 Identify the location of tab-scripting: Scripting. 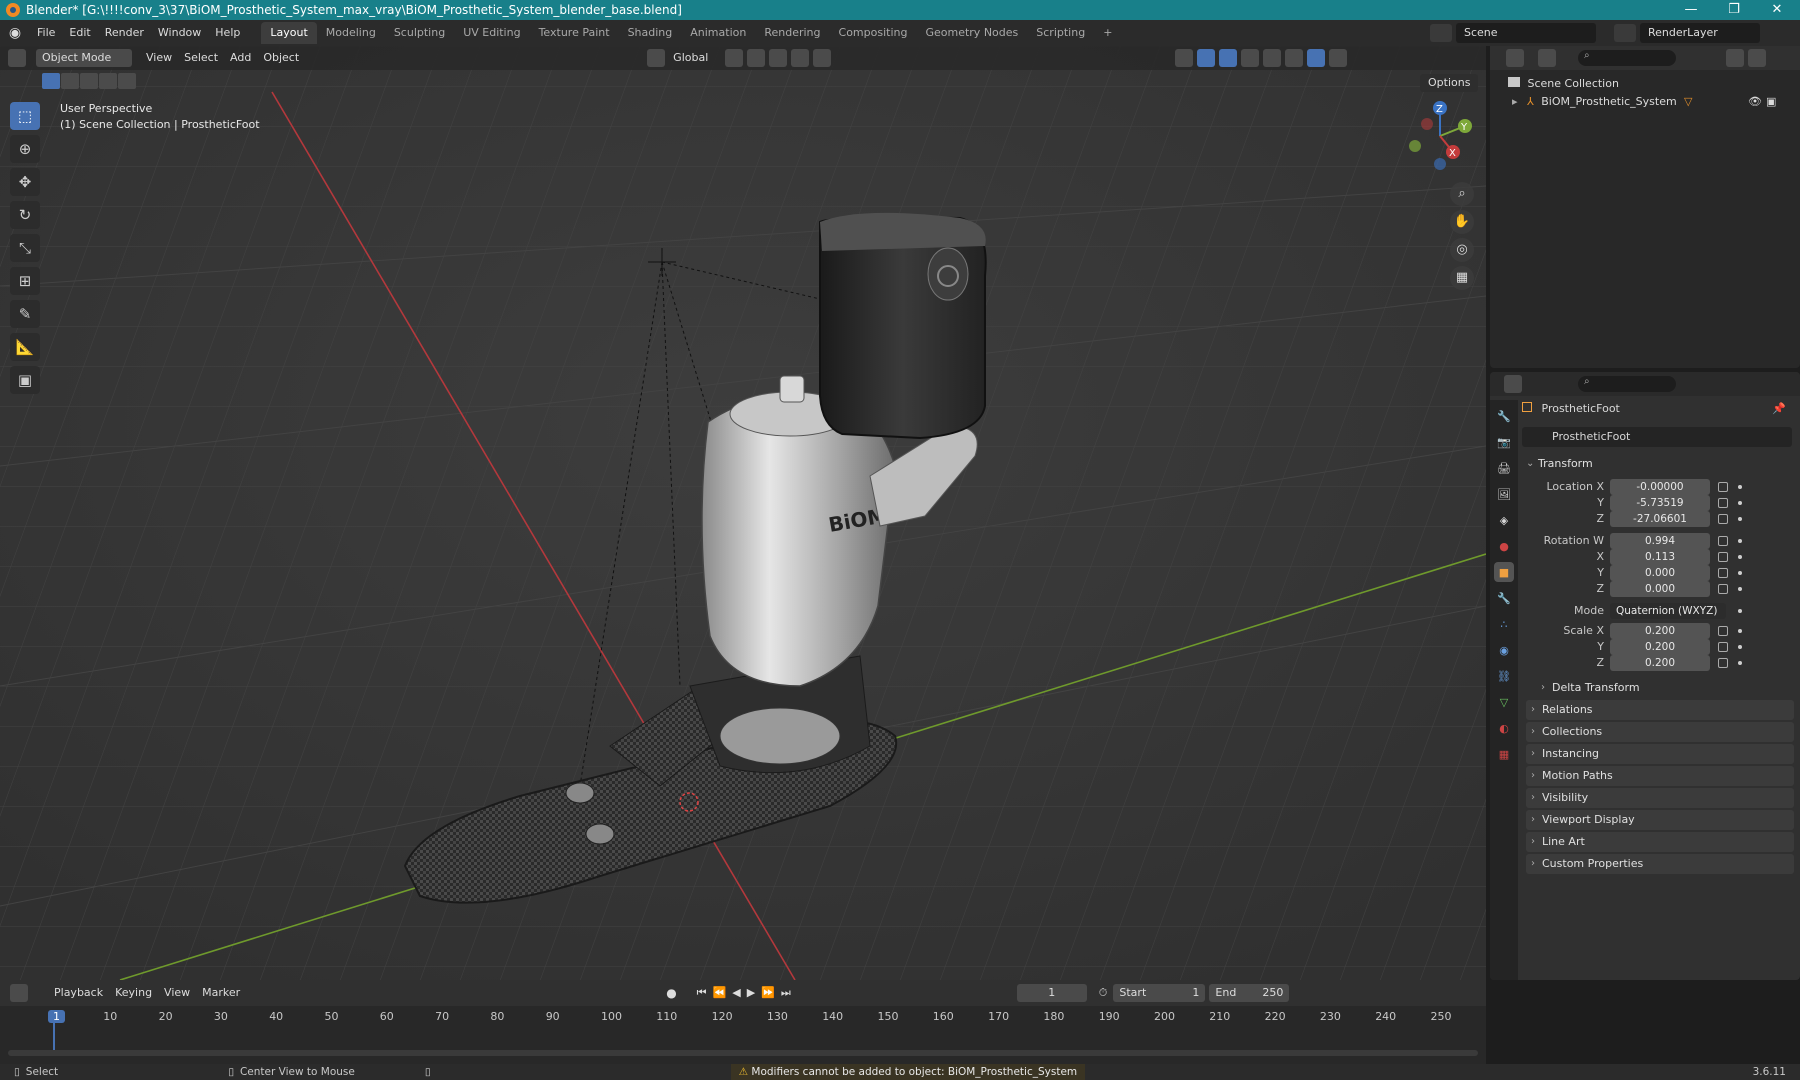
(1060, 33).